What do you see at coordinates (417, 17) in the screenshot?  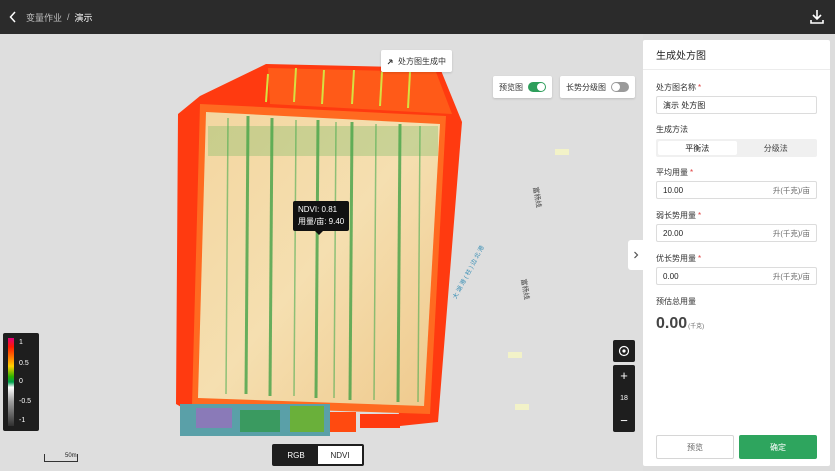 I see `top-bar: 变量作业 / 演示` at bounding box center [417, 17].